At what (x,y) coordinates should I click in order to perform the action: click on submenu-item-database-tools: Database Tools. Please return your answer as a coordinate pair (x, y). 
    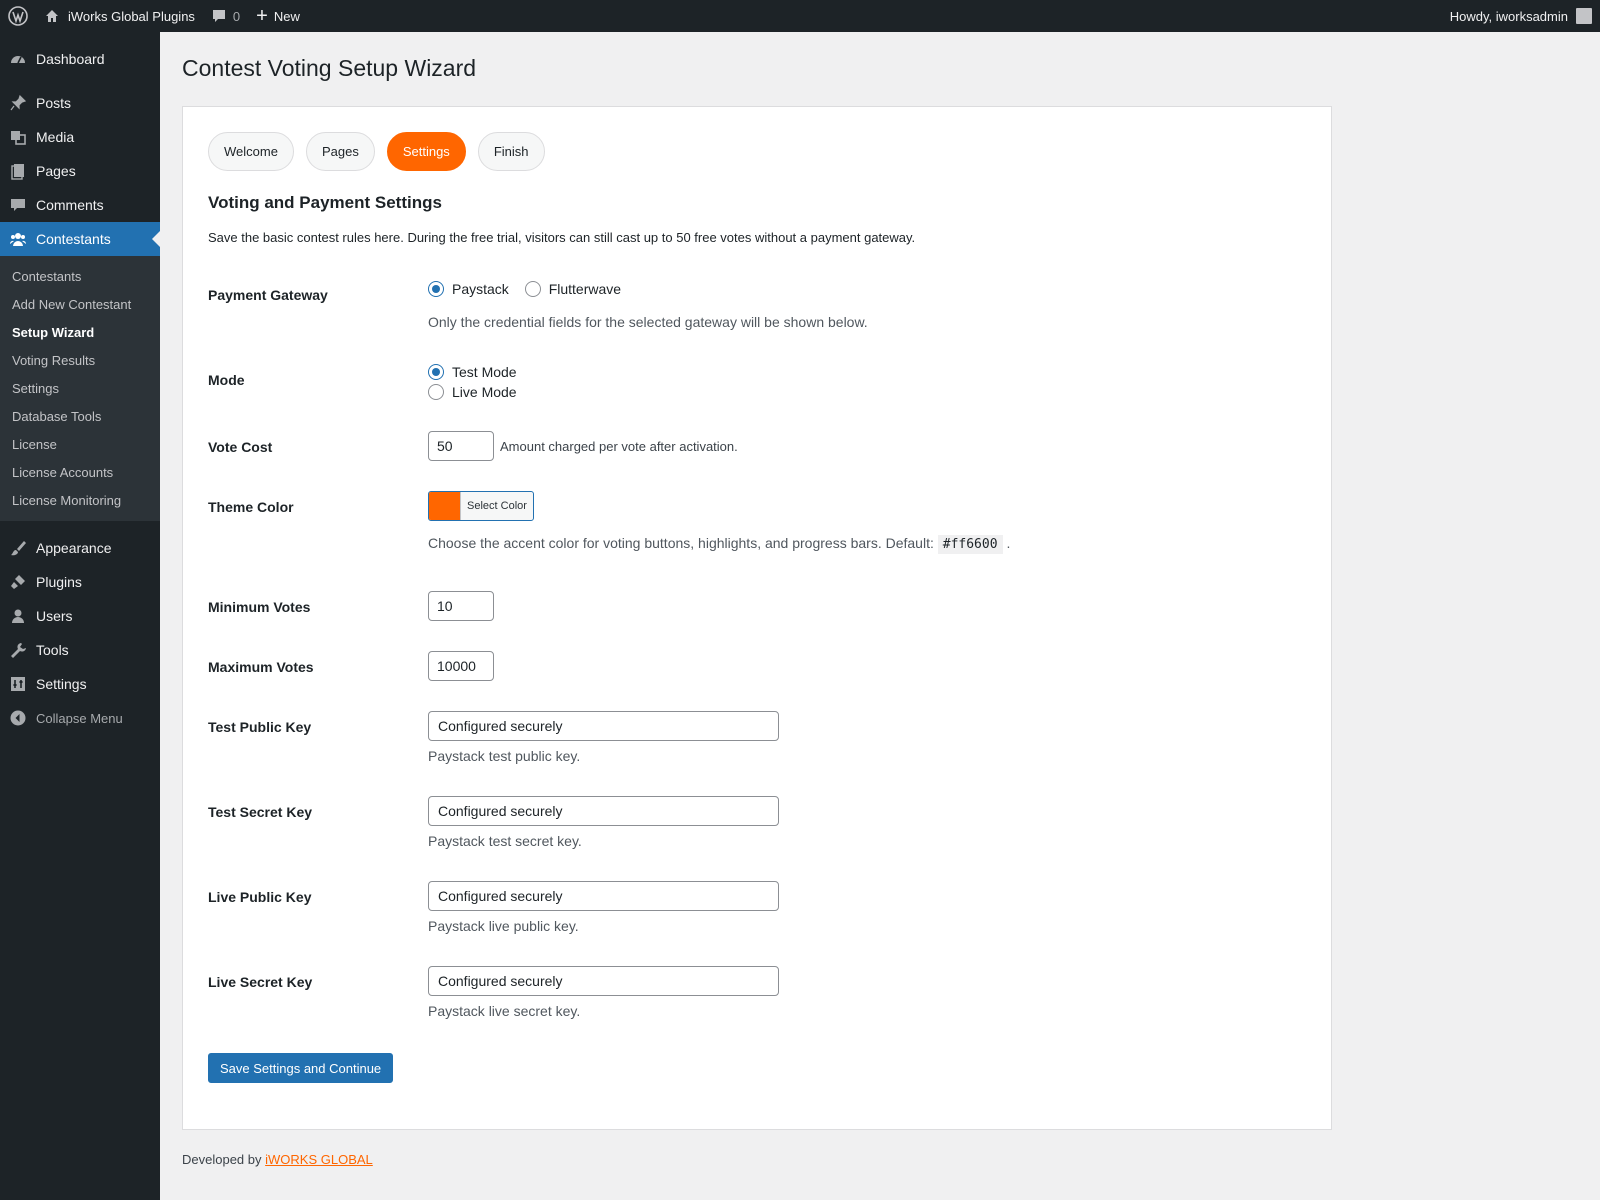
    Looking at the image, I should click on (80, 417).